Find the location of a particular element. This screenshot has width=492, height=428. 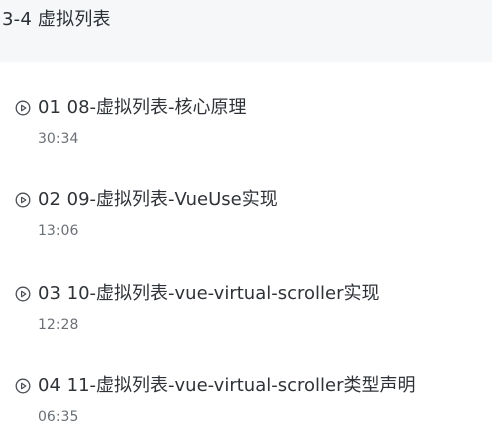

lesson-name: 08-虚拟列表-核心原理 is located at coordinates (156, 107).